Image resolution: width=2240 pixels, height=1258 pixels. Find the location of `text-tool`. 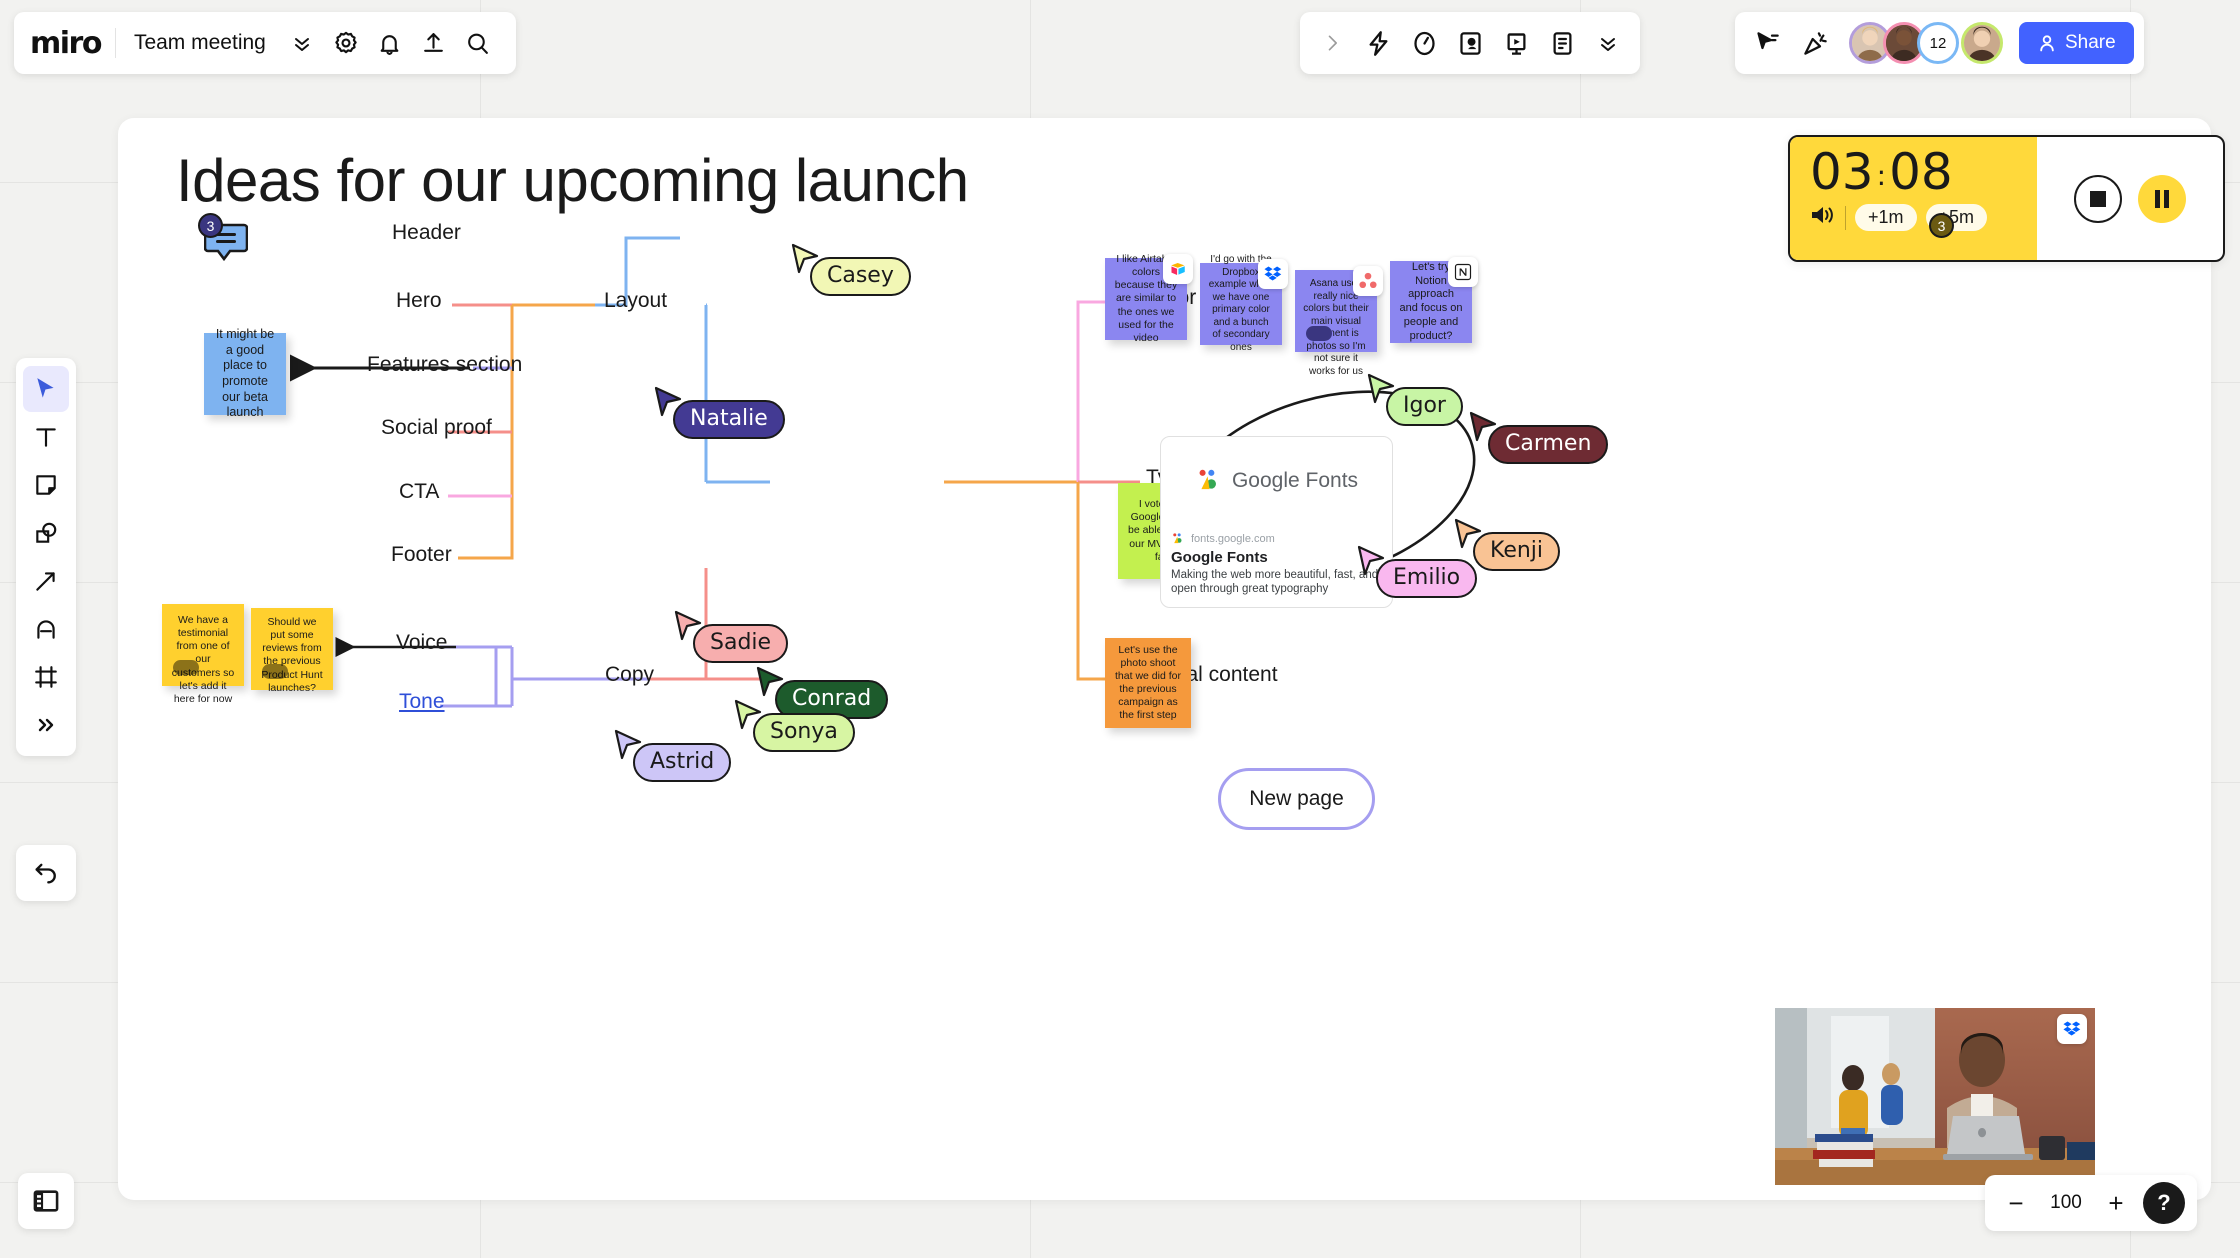

text-tool is located at coordinates (46, 437).